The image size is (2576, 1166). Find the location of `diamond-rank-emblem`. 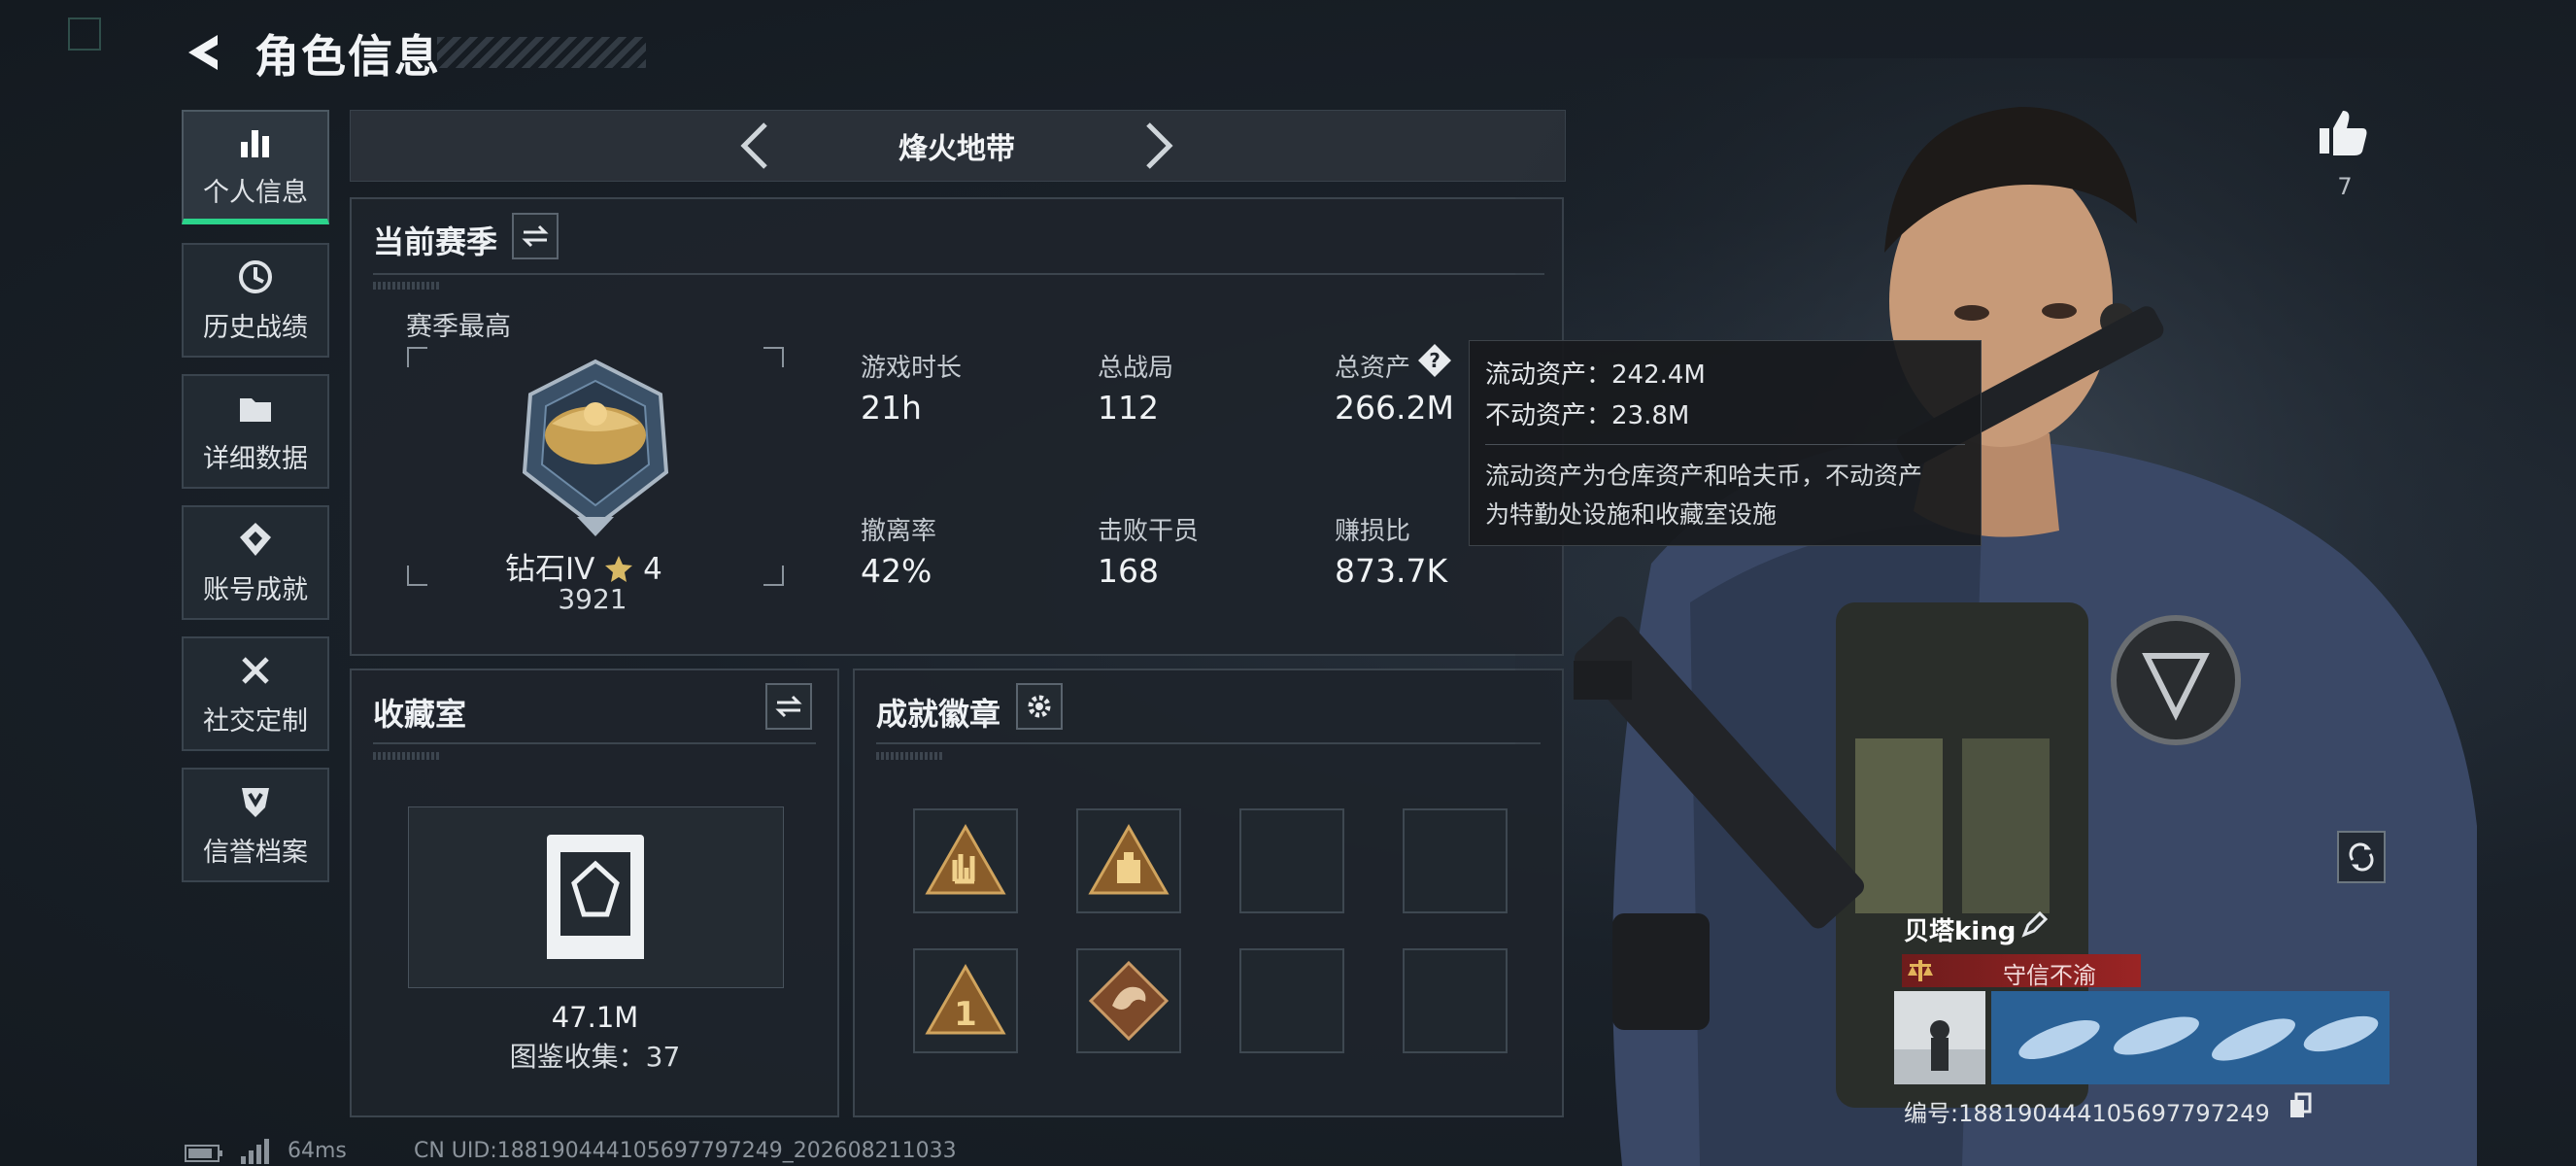

diamond-rank-emblem is located at coordinates (595, 447).